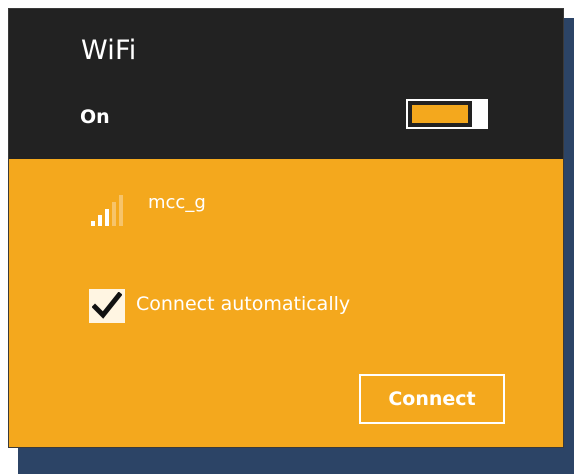 The image size is (576, 476). Describe the element at coordinates (440, 114) in the screenshot. I see `toggle-fill` at that location.